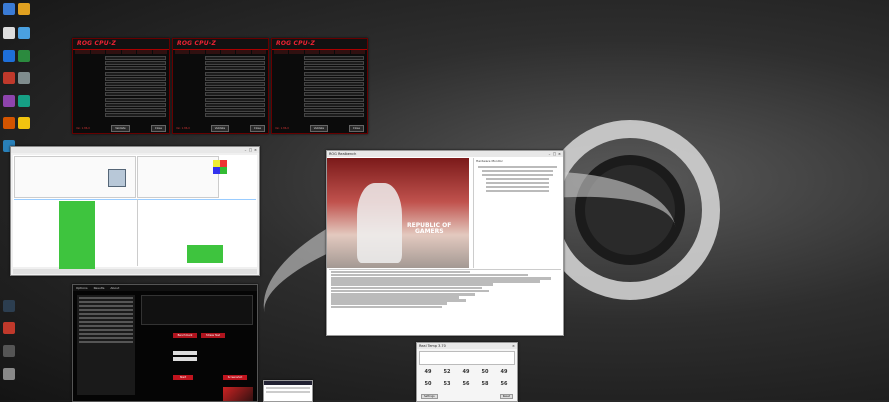  I want to click on menu-about: About, so click(114, 288).